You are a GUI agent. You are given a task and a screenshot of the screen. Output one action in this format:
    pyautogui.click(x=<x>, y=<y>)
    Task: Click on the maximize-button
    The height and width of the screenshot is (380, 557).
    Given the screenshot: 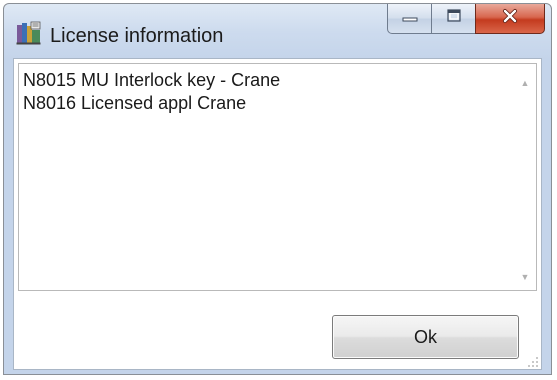 What is the action you would take?
    pyautogui.click(x=453, y=19)
    